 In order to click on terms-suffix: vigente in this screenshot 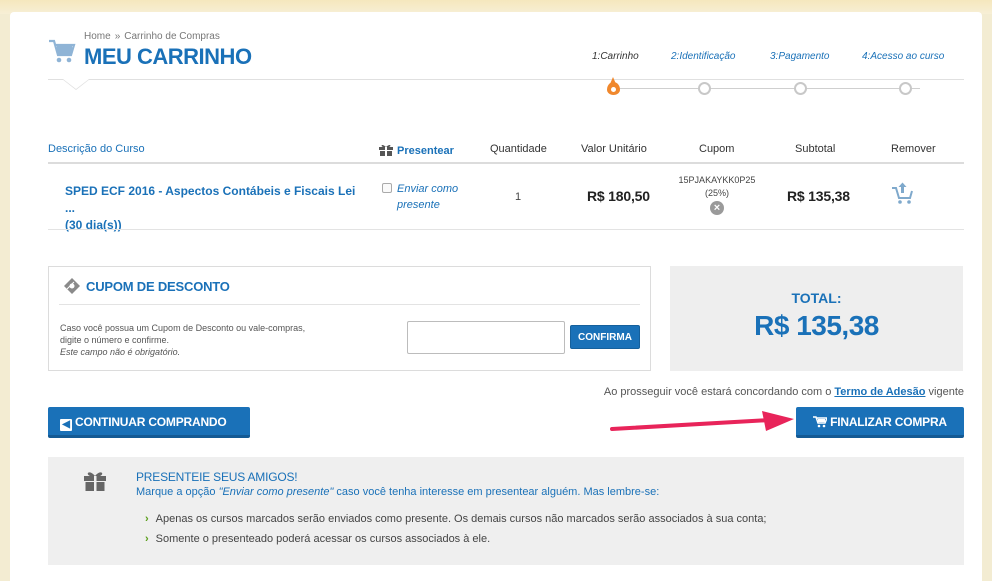, I will do `click(944, 392)`.